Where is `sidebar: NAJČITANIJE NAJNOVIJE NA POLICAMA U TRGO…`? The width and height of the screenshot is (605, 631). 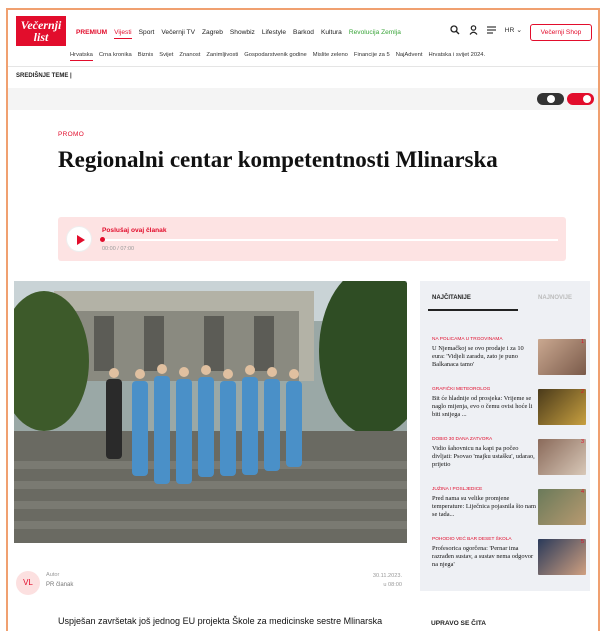 sidebar: NAJČITANIJE NAJNOVIJE NA POLICAMA U TRGO… is located at coordinates (505, 436).